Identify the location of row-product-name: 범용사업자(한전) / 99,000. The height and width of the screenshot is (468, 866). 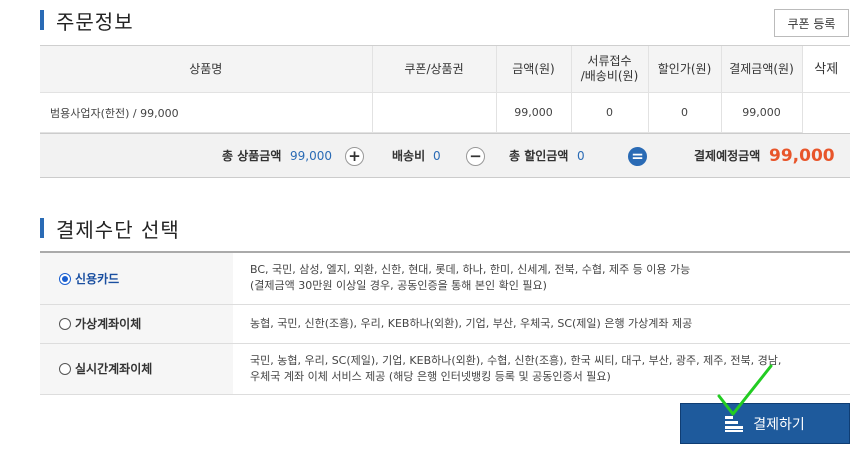
(206, 112).